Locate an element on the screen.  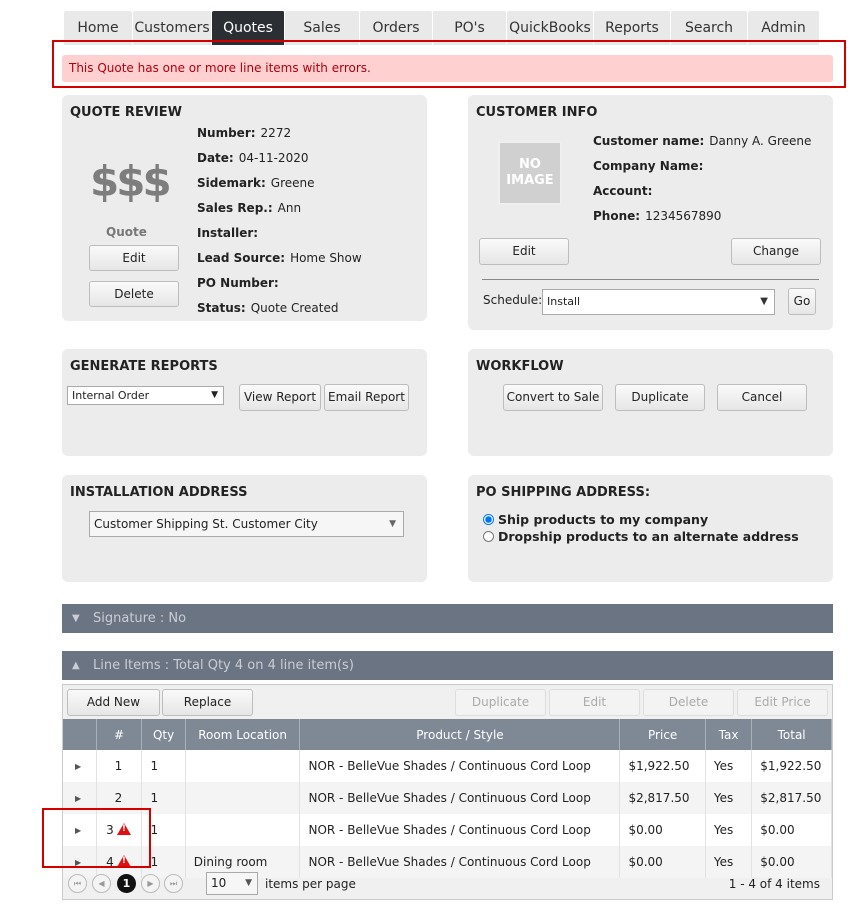
field-row: Phone: 1234567890 is located at coordinates (702, 216).